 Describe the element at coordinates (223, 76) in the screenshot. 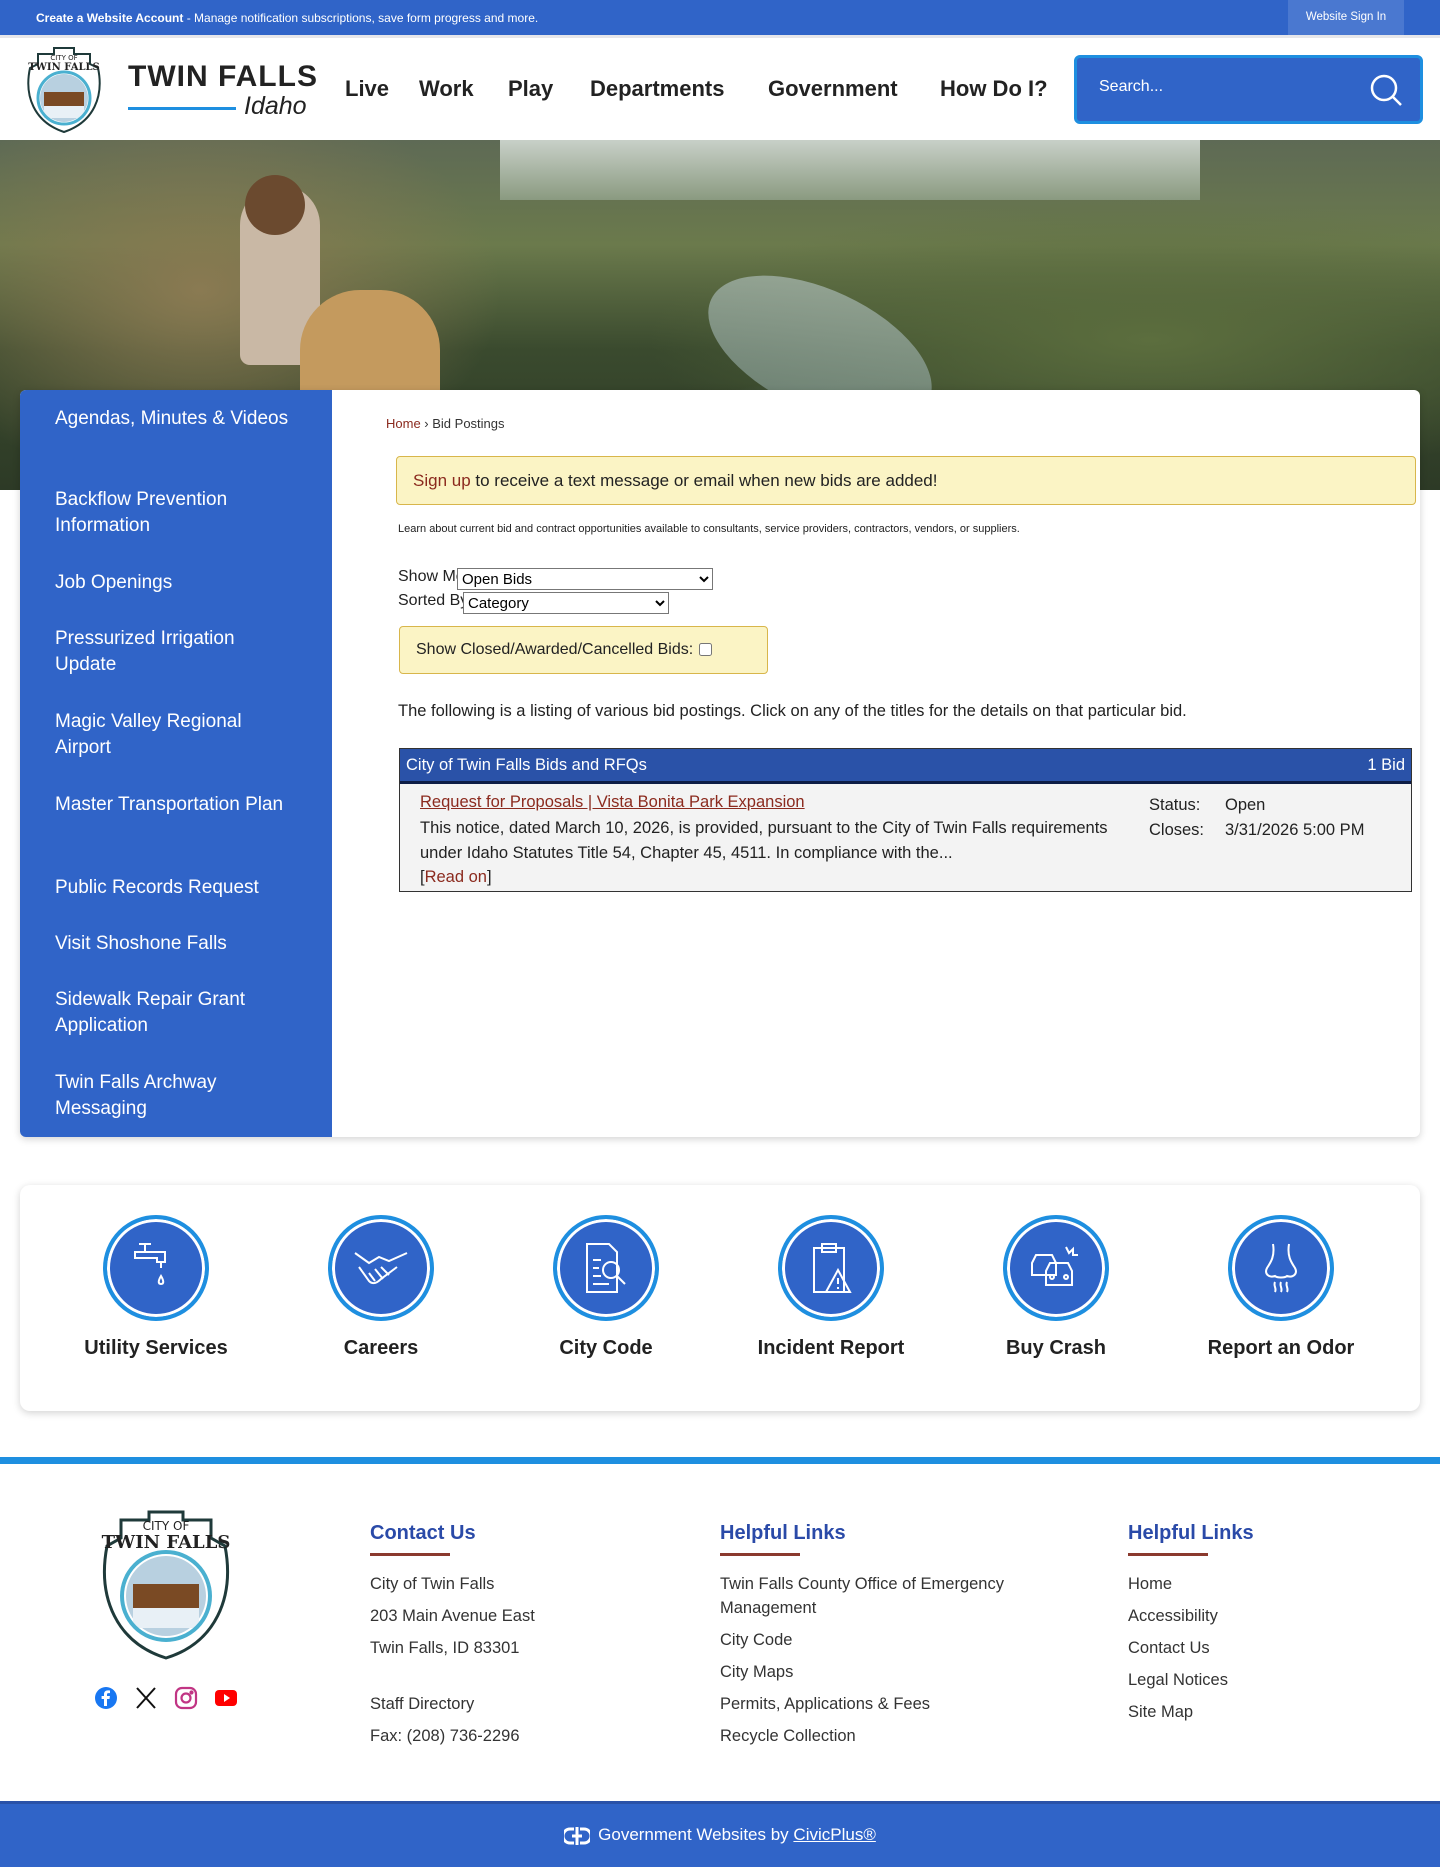

I see `brand-title: TWIN FALLS` at that location.